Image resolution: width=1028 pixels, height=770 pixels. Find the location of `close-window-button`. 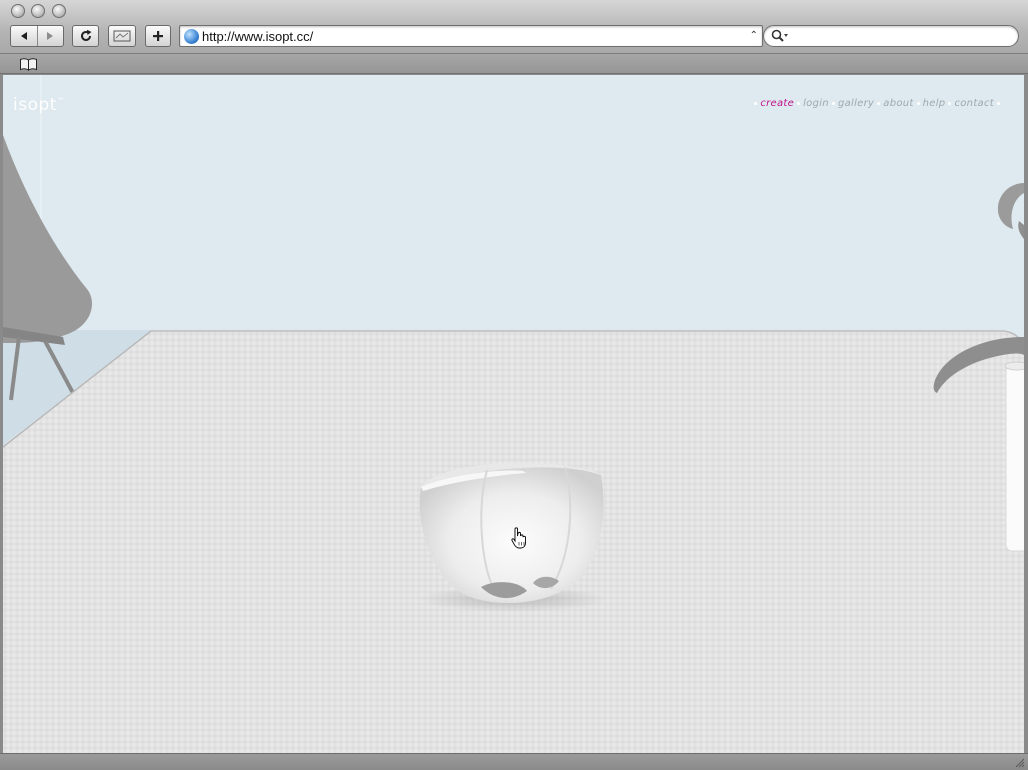

close-window-button is located at coordinates (18, 11).